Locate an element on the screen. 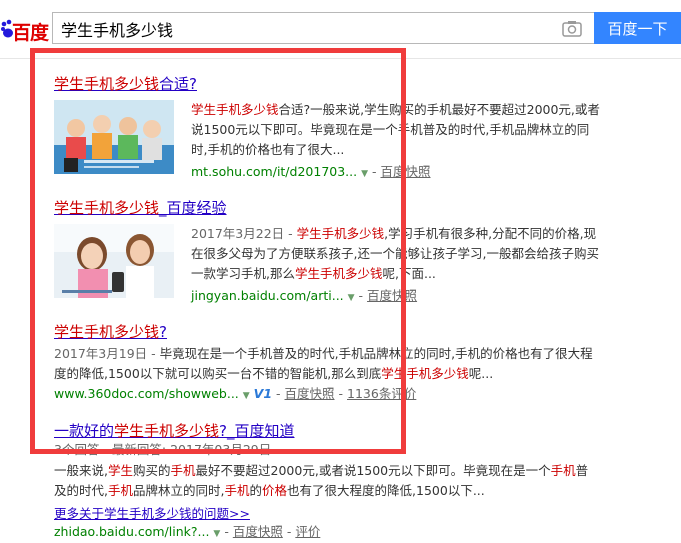 This screenshot has width=681, height=543. result-meta: mt.sohu.com/it/d201703... ▼ - 百度快照 is located at coordinates (311, 171).